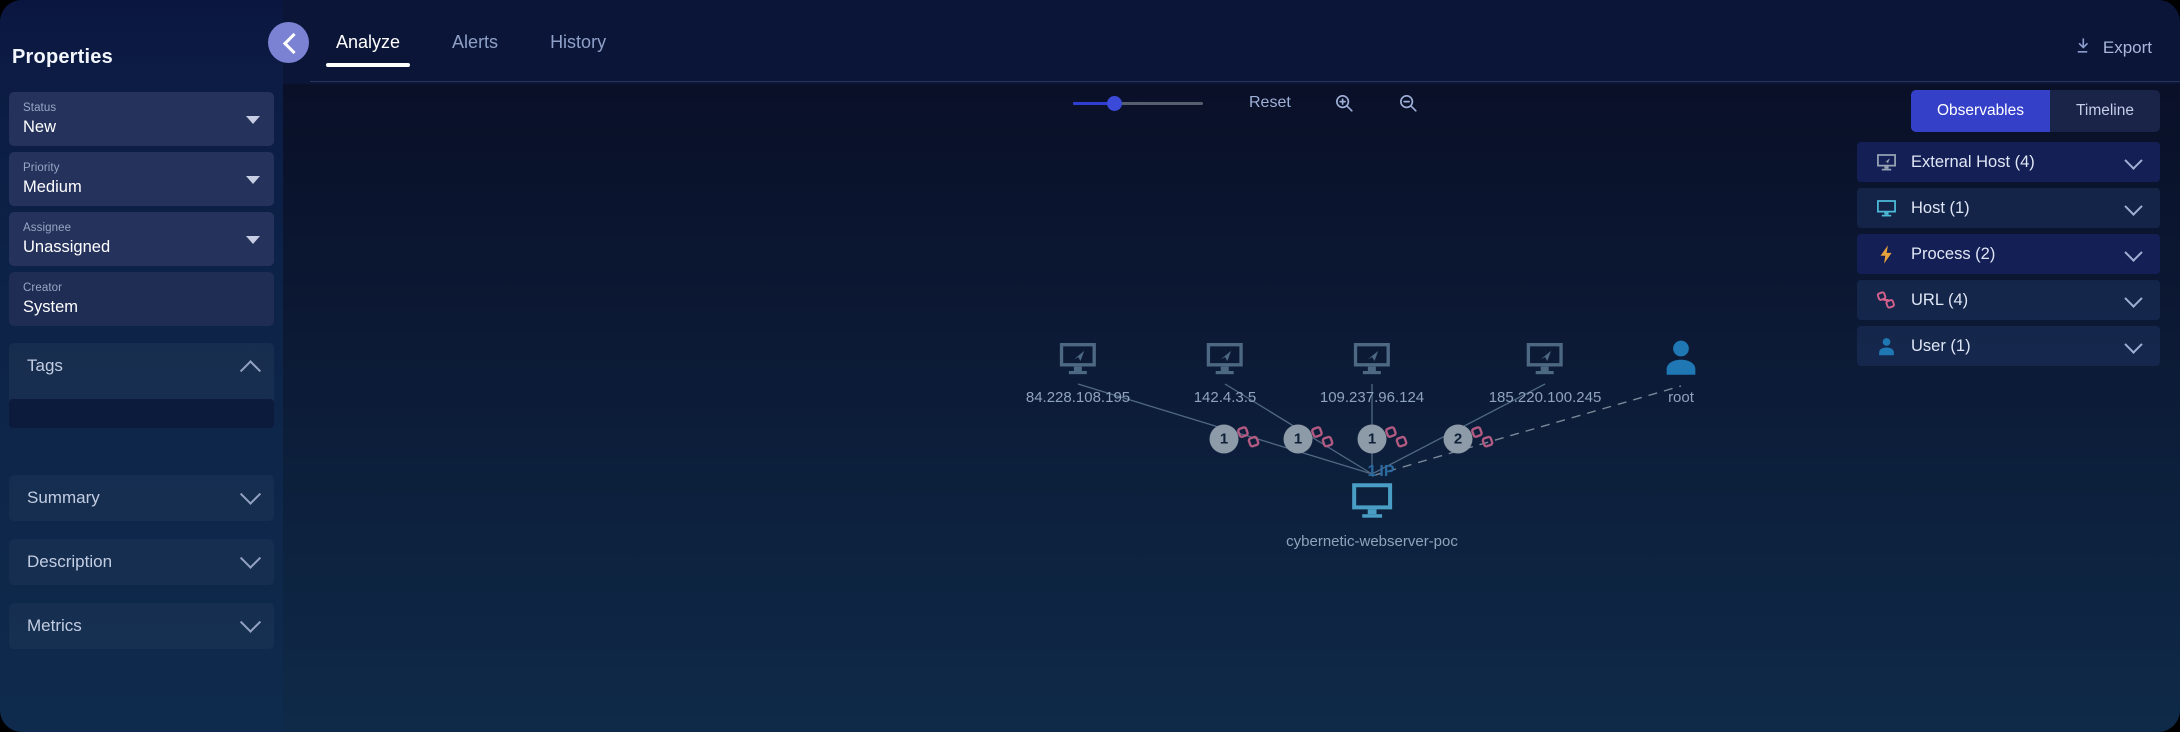 Image resolution: width=2180 pixels, height=732 pixels. What do you see at coordinates (475, 49) in the screenshot?
I see `tab-alerts: Alerts` at bounding box center [475, 49].